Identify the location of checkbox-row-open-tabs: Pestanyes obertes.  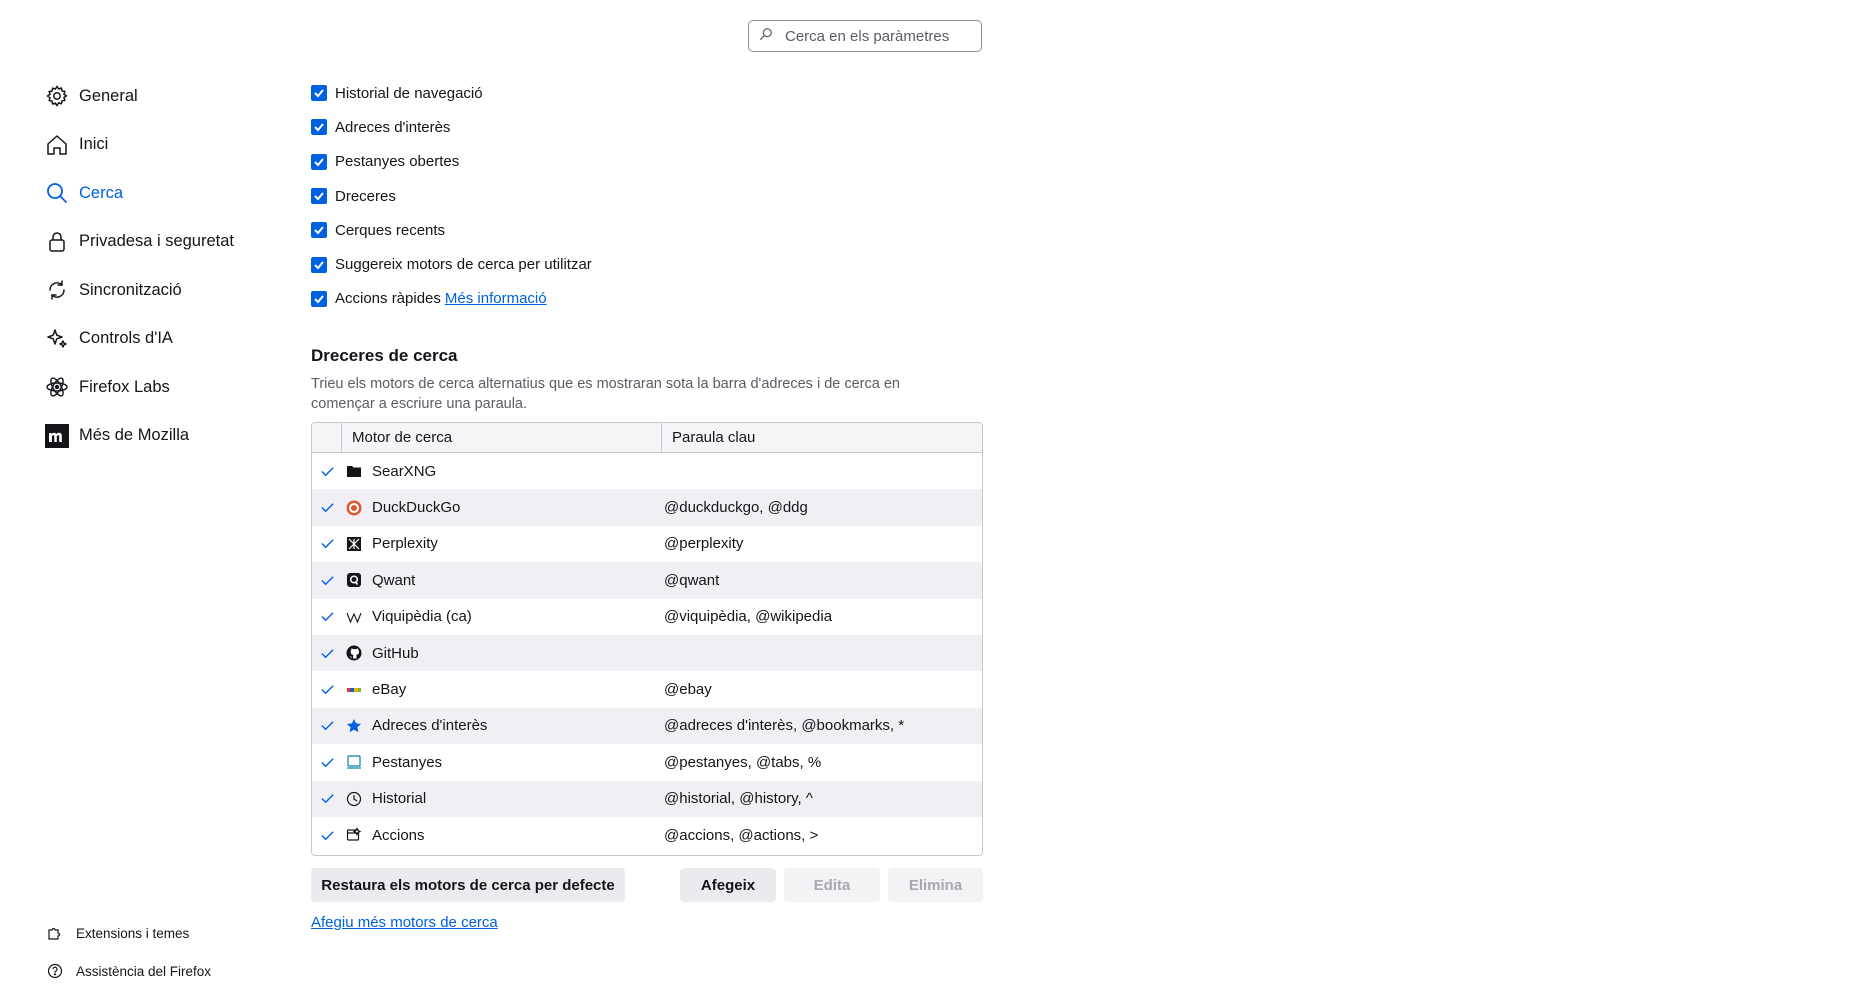
(451, 162).